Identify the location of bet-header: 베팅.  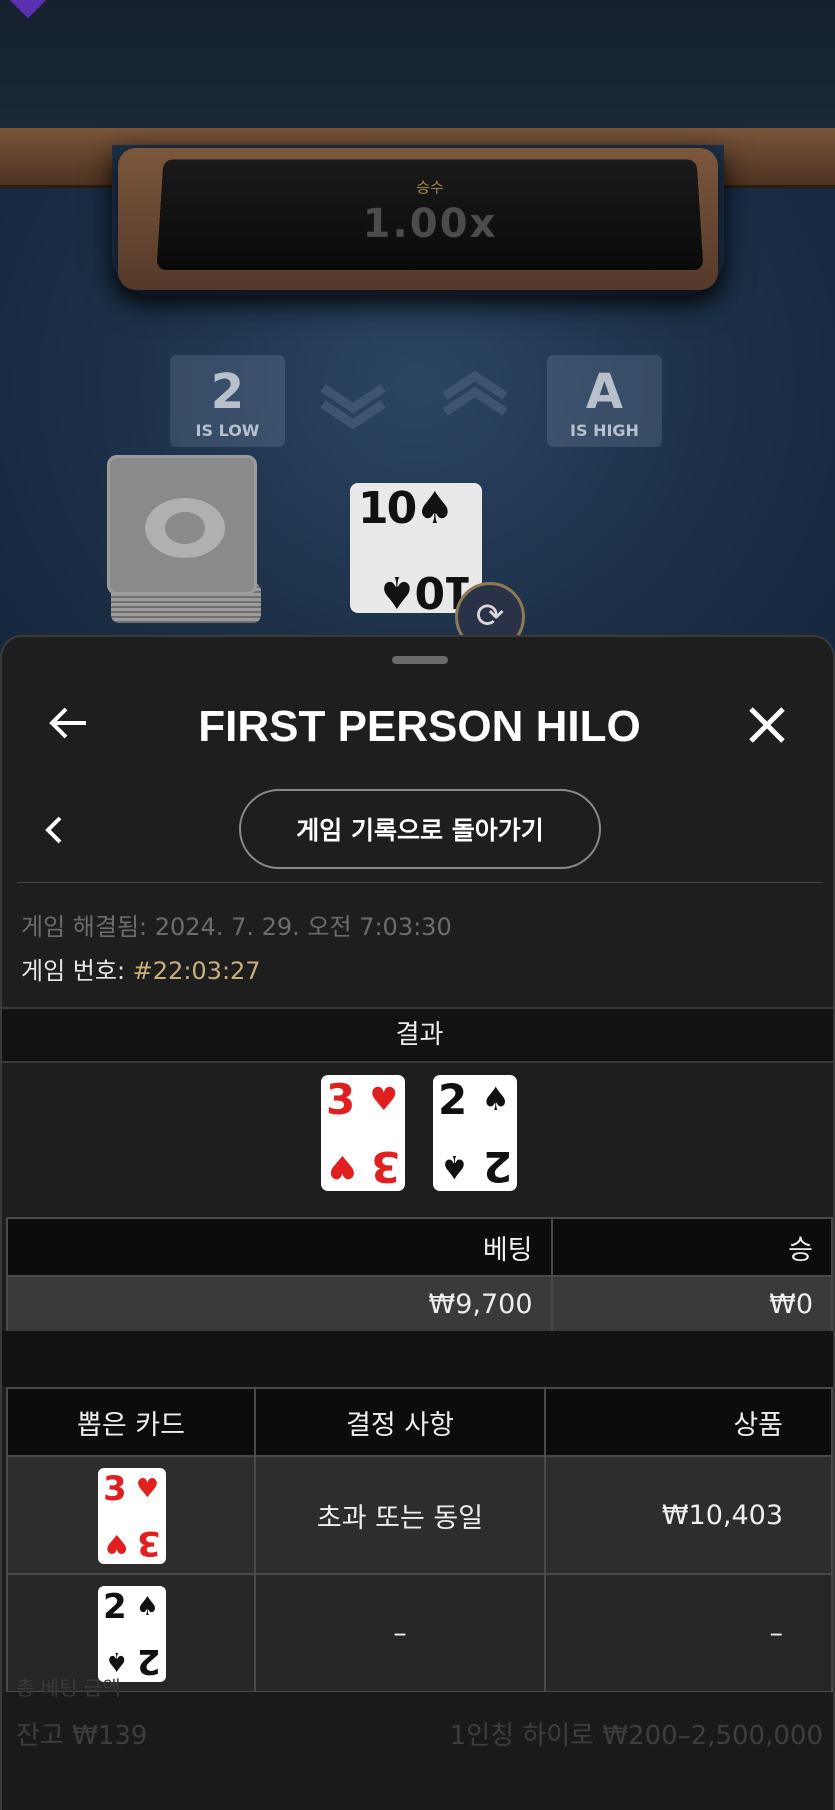
(279, 1247).